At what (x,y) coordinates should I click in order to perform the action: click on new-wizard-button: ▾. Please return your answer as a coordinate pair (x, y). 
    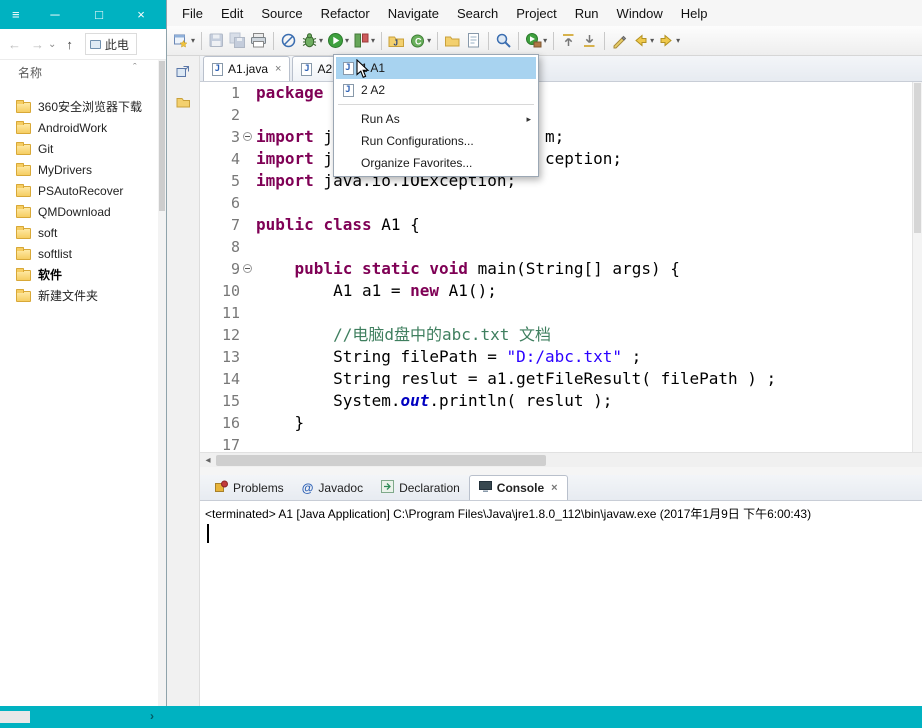
    Looking at the image, I should click on (184, 41).